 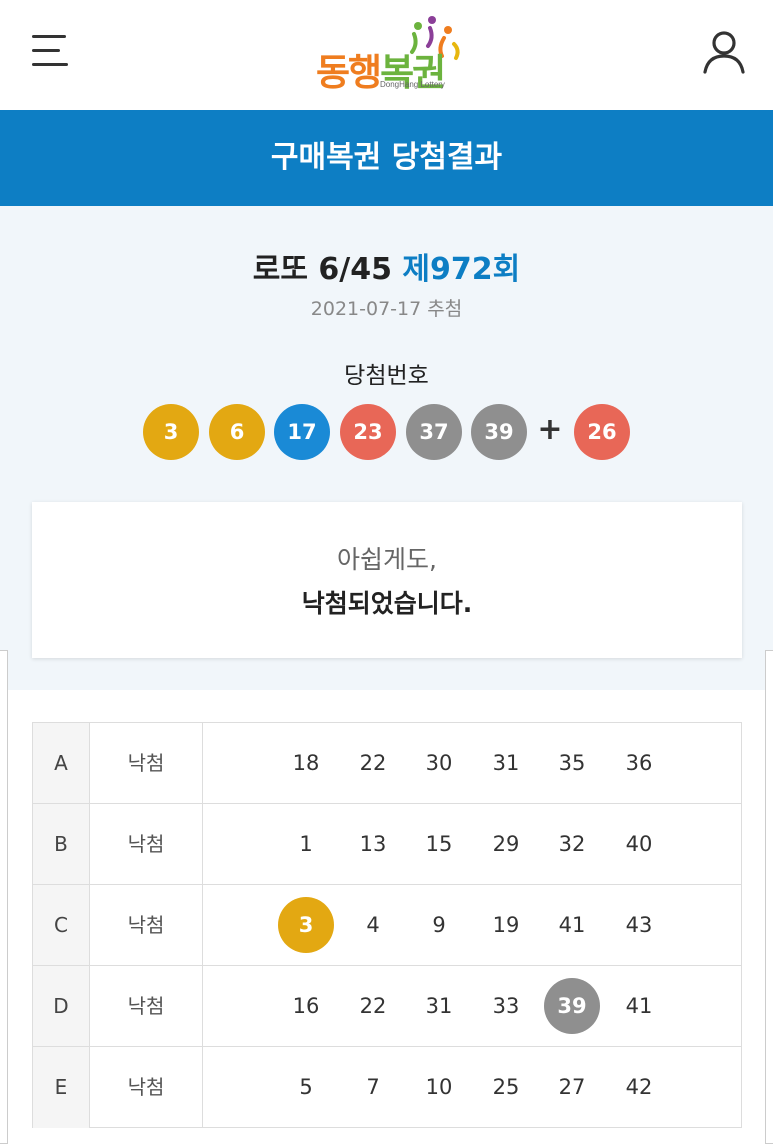 I want to click on game-number: 35, so click(x=572, y=763).